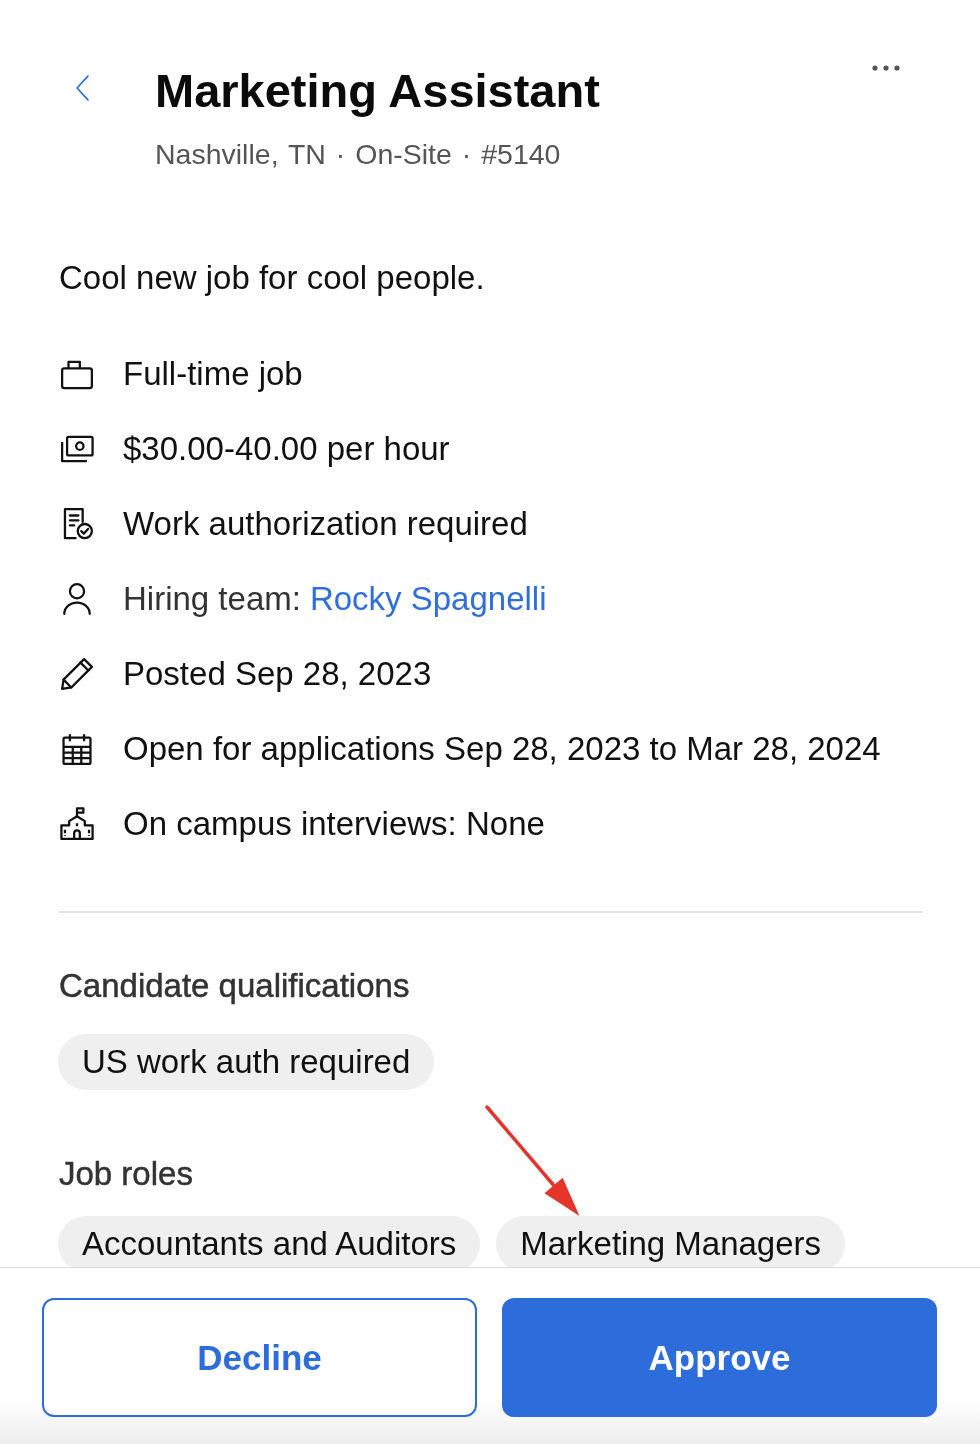 The width and height of the screenshot is (980, 1444). Describe the element at coordinates (213, 373) in the screenshot. I see `detail-text: Full-time job` at that location.